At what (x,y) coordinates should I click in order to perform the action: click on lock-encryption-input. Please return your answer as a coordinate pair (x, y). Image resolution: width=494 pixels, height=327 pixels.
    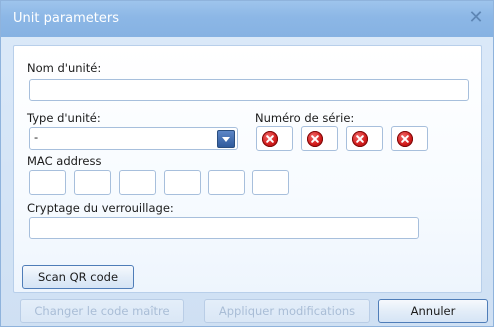
    Looking at the image, I should click on (224, 228).